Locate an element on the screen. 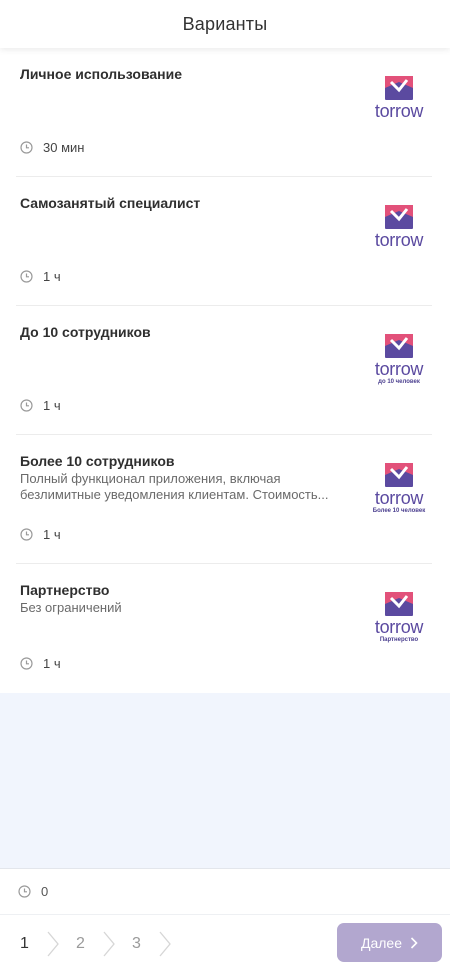 This screenshot has width=450, height=968. duration-text: 30 мин is located at coordinates (64, 147).